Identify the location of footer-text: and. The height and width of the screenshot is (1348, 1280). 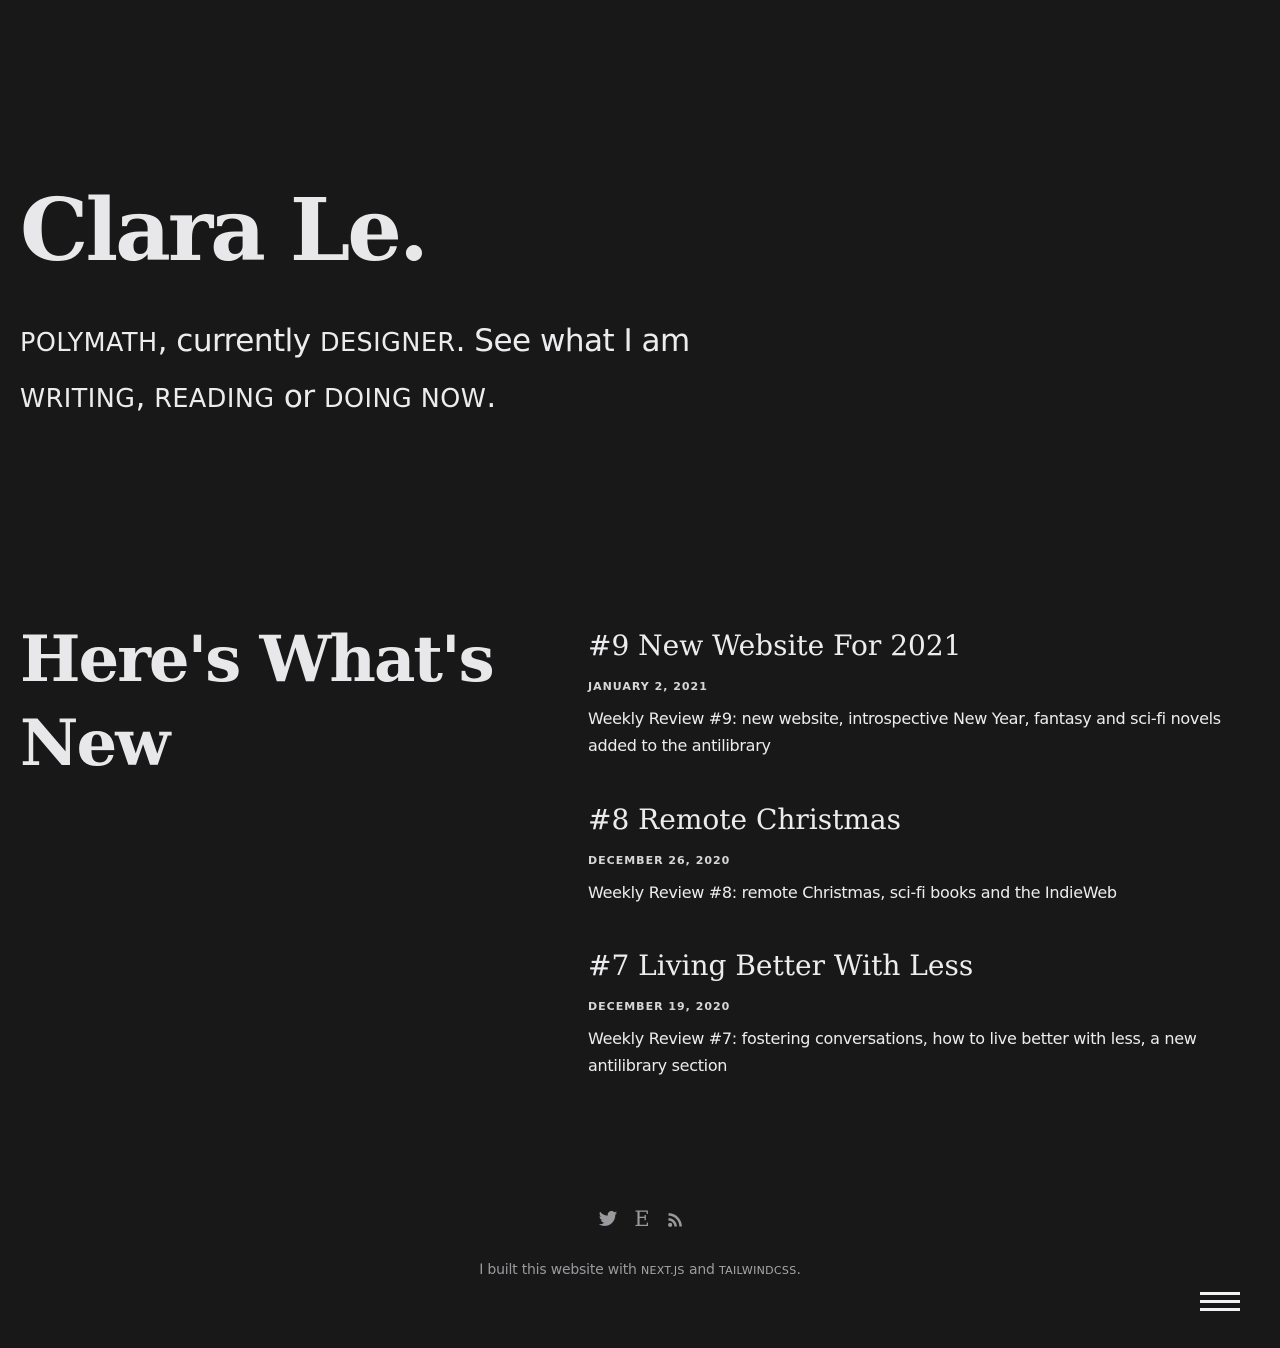
(701, 1270).